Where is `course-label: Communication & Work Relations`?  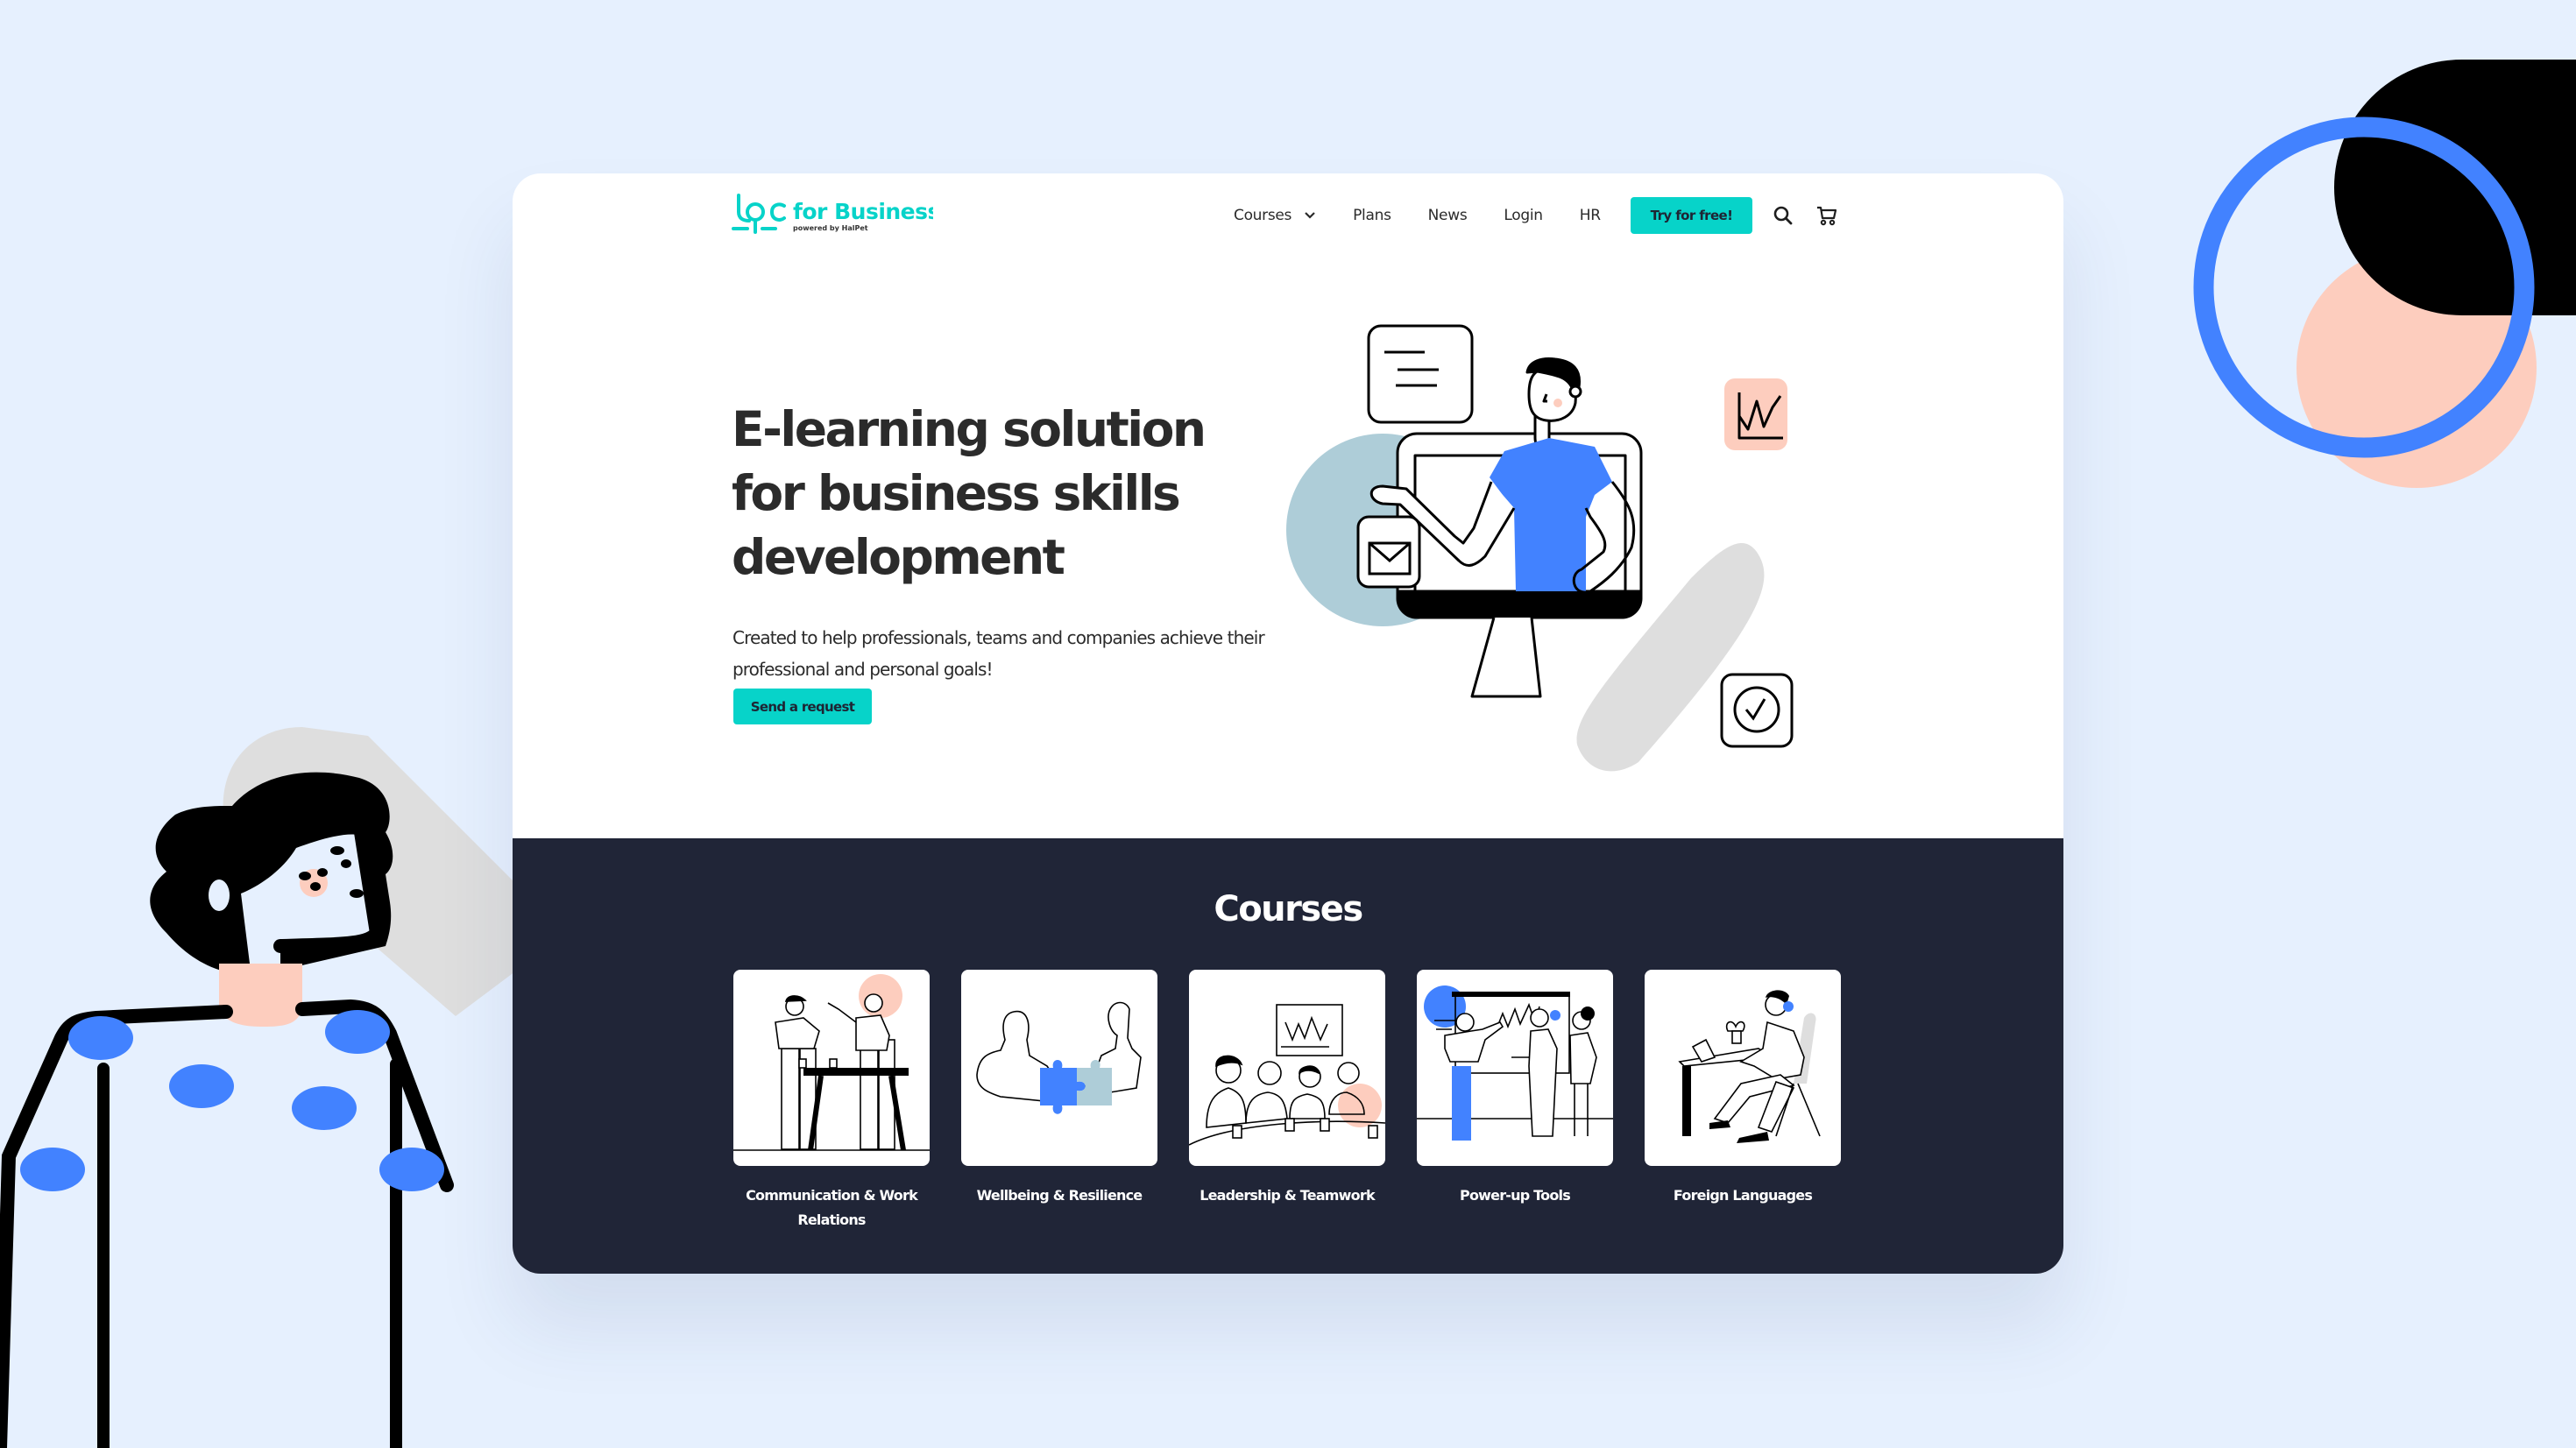 course-label: Communication & Work Relations is located at coordinates (831, 1208).